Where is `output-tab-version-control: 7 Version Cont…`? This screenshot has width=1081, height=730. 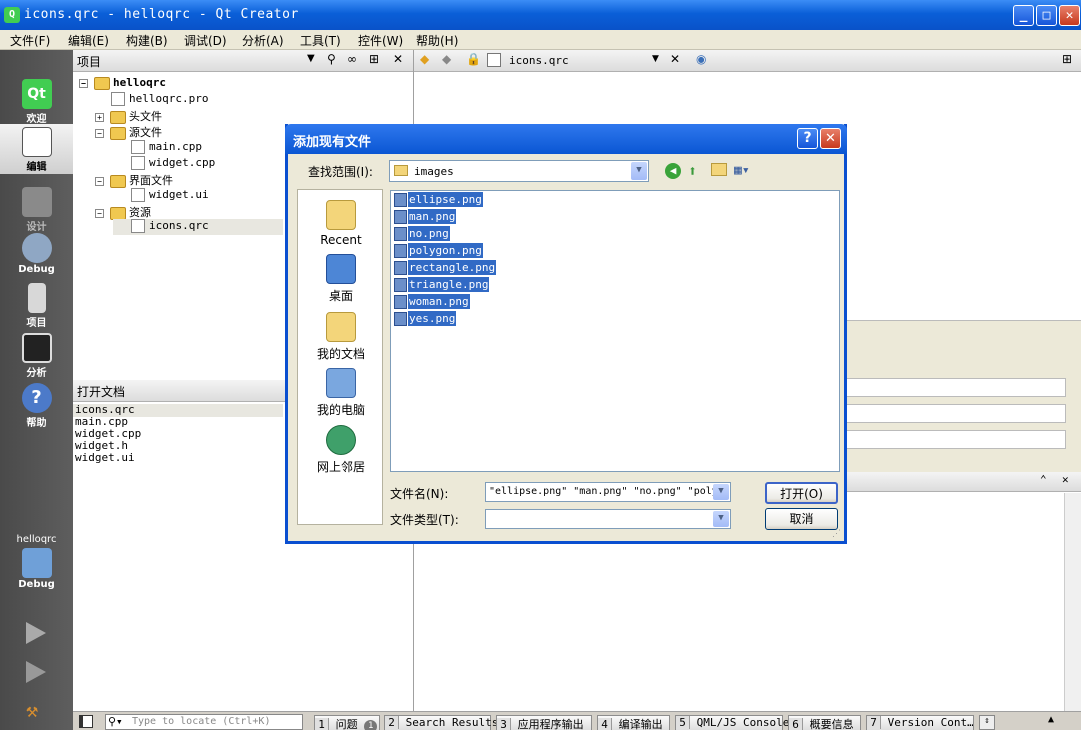
output-tab-version-control: 7 Version Cont… is located at coordinates (920, 722).